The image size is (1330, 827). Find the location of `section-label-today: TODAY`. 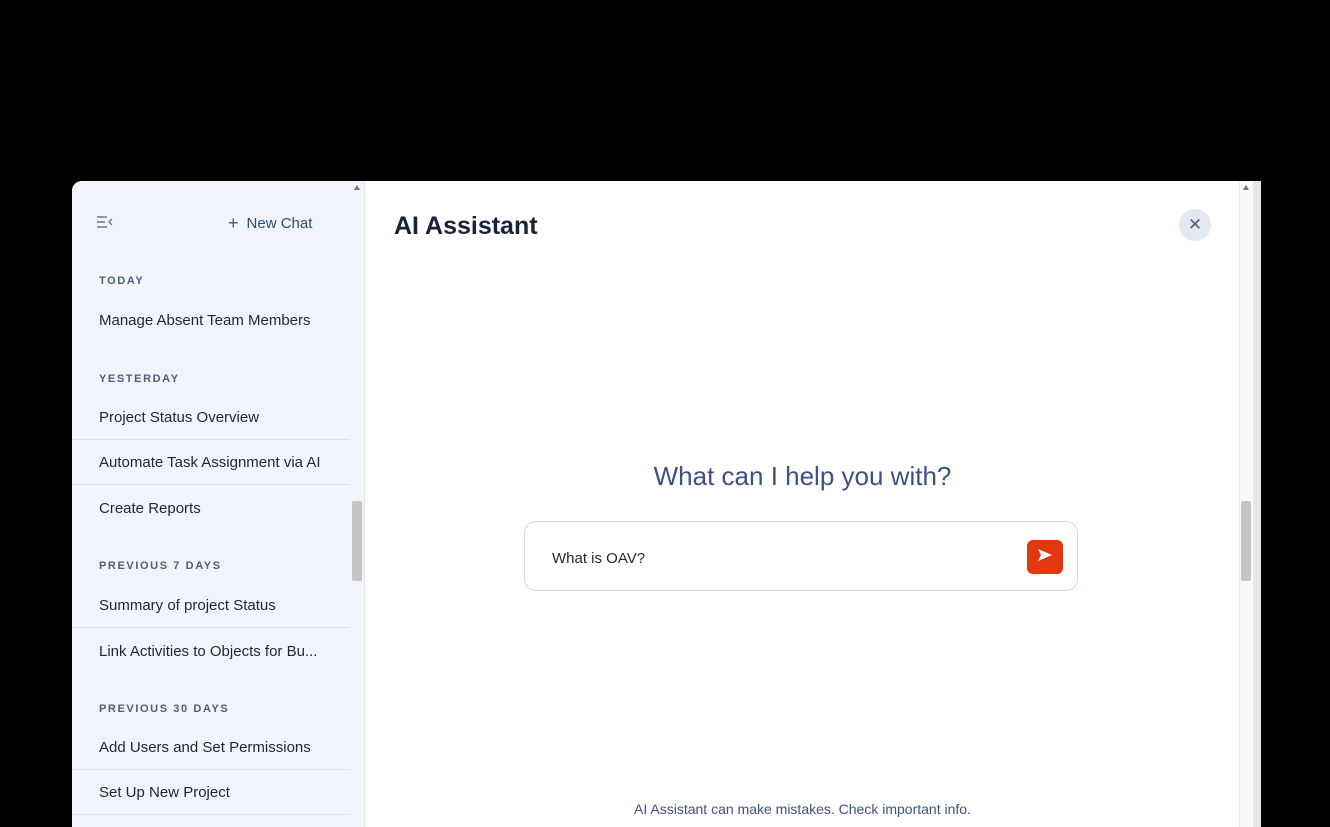

section-label-today: TODAY is located at coordinates (122, 281).